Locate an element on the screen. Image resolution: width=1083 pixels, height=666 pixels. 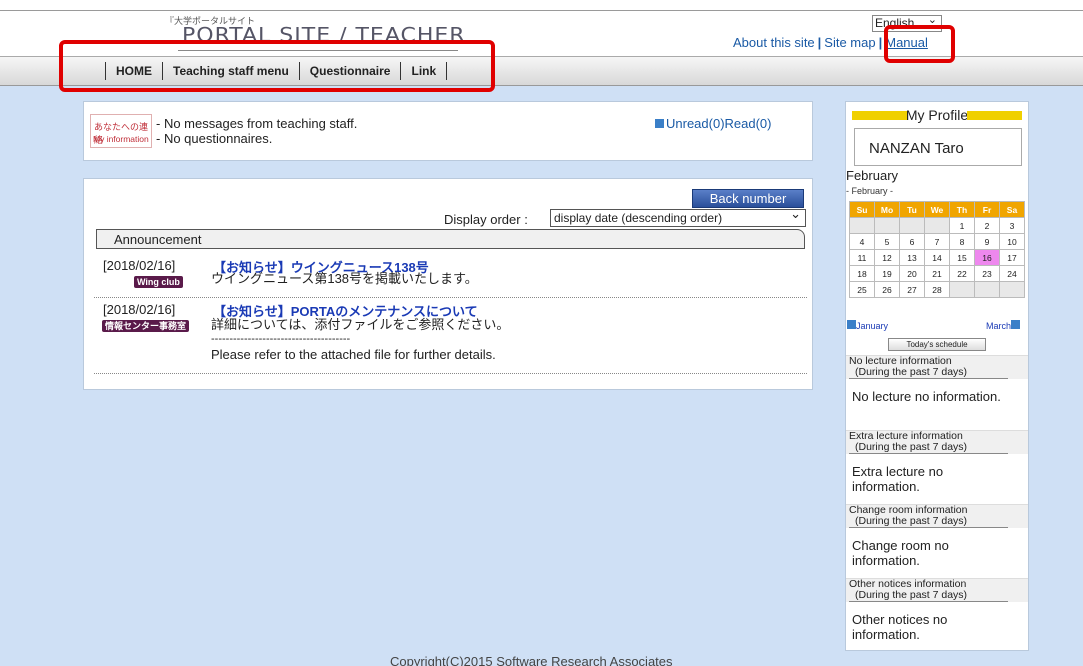
language-select: English is located at coordinates (907, 23).